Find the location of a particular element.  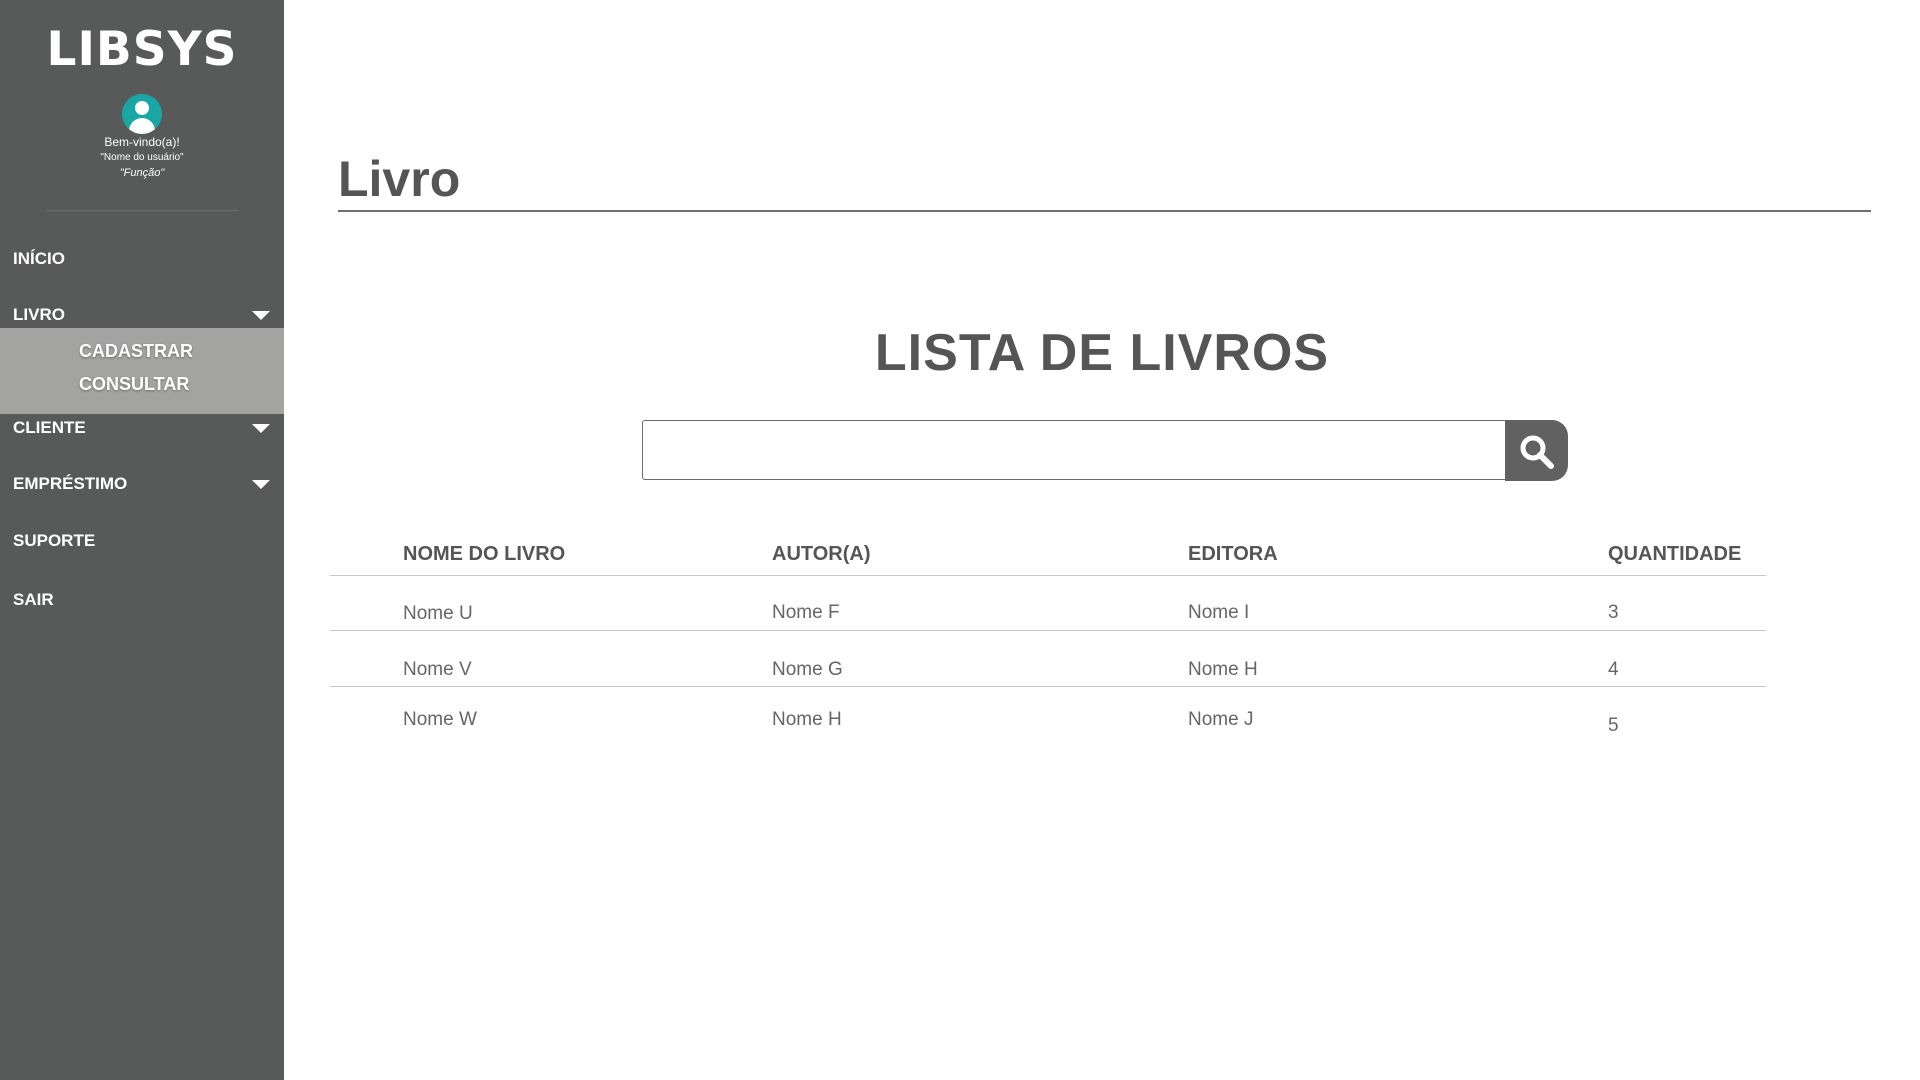

table-cell: Nome U is located at coordinates (438, 613).